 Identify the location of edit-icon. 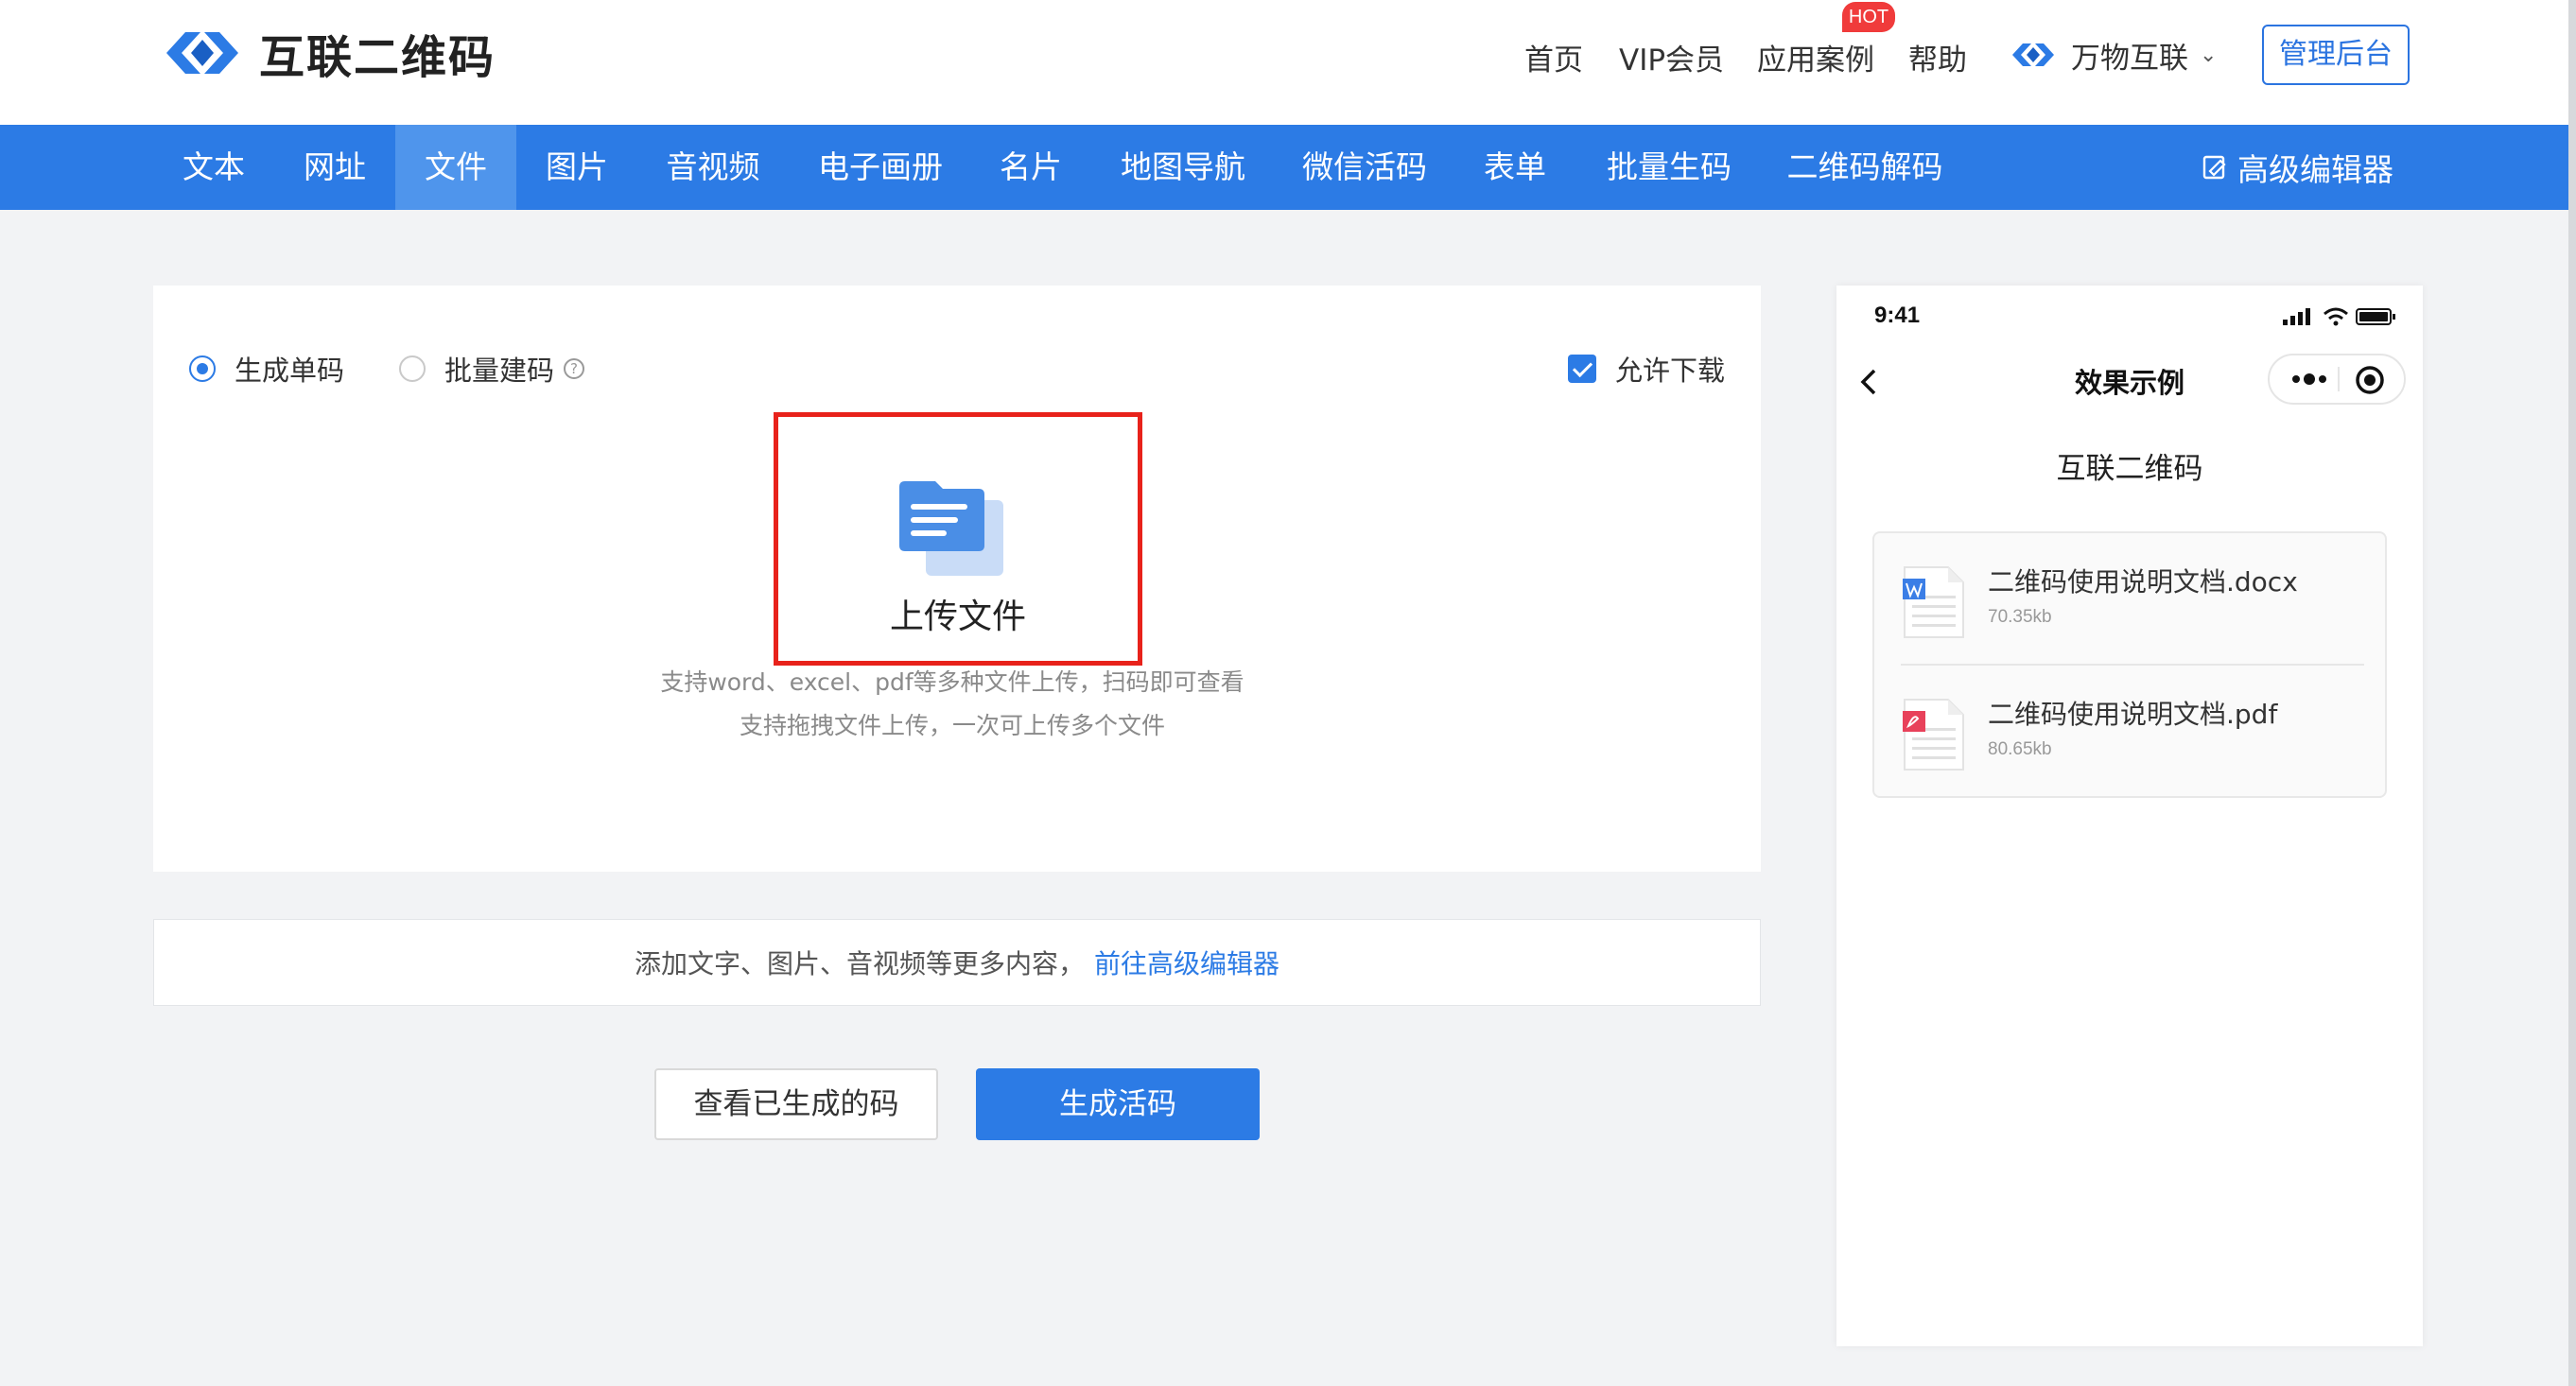
(2214, 167).